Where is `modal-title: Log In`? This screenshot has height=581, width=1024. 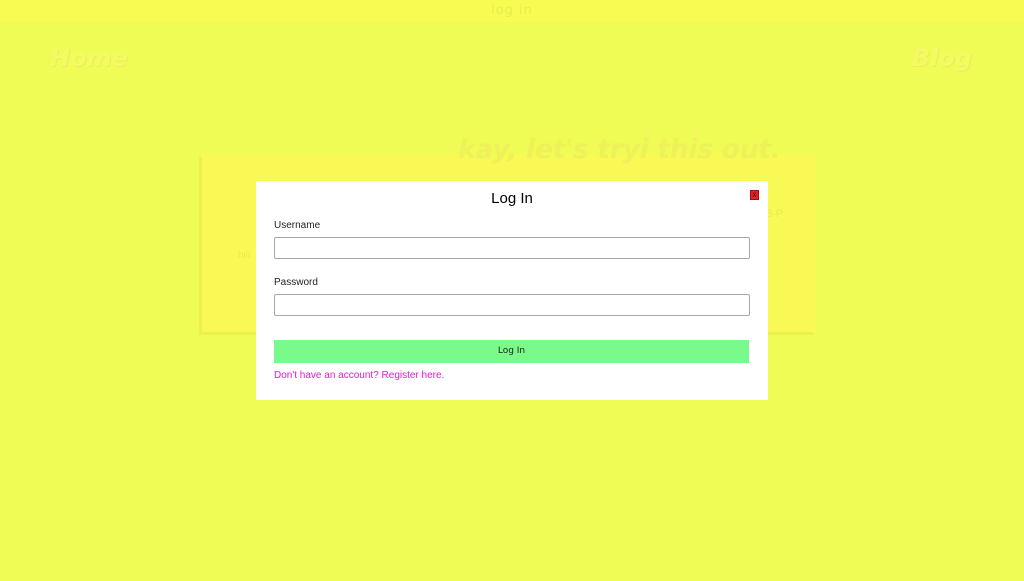
modal-title: Log In is located at coordinates (512, 198).